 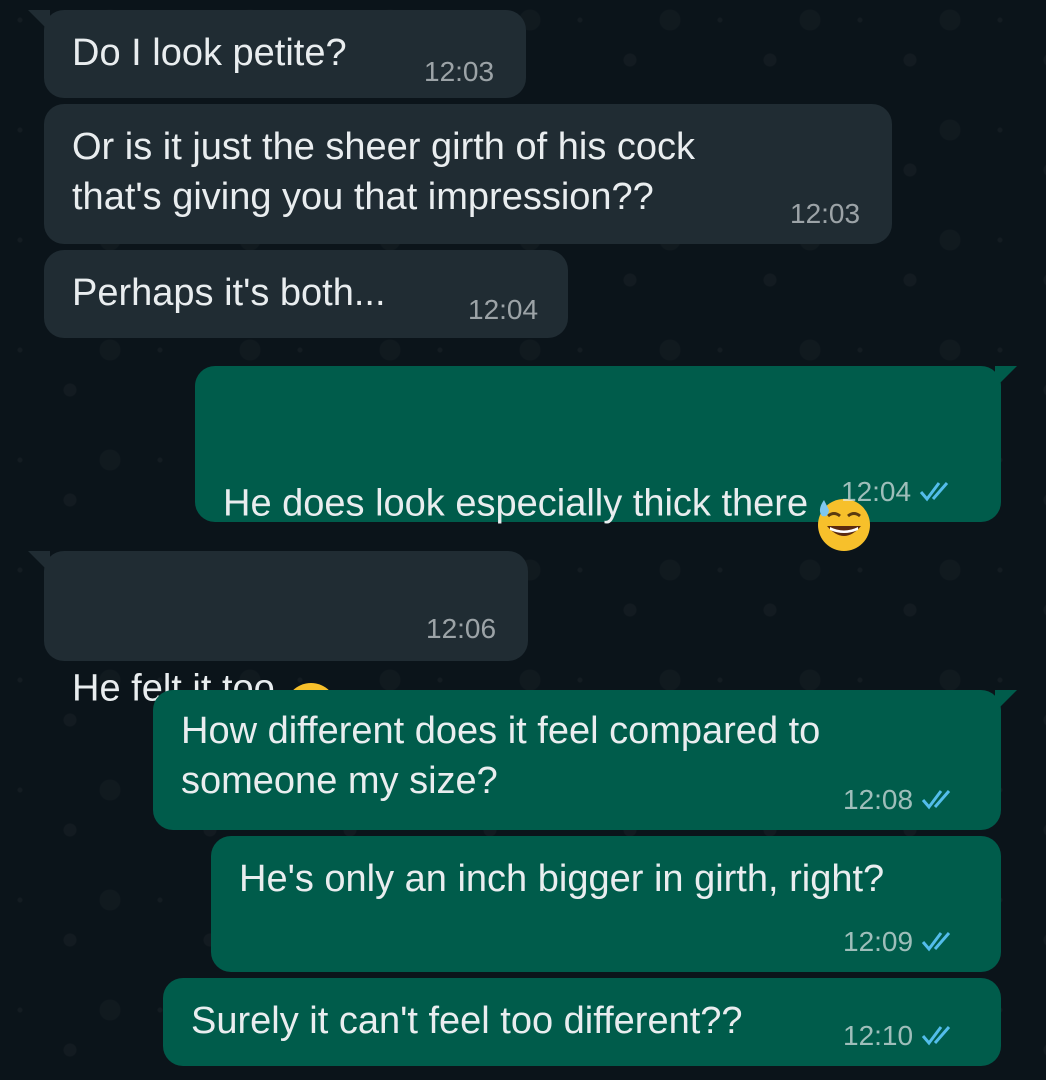 I want to click on message-text: He does look especially thick there, so click(x=548, y=480).